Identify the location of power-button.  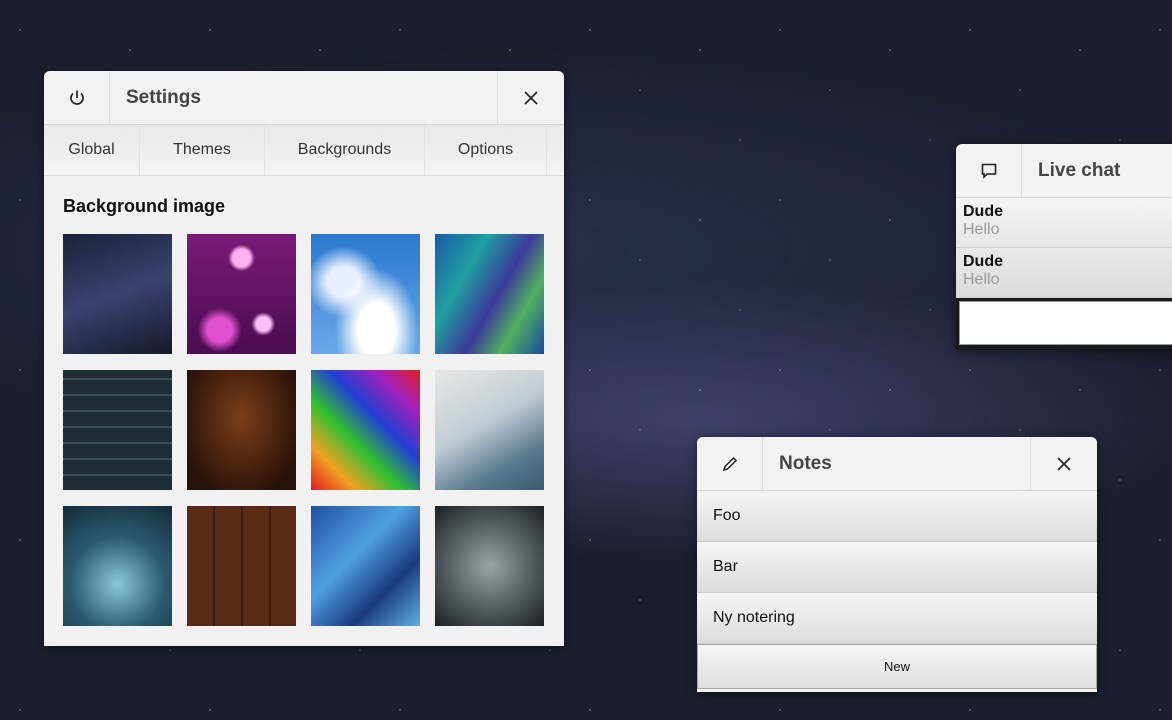
(77, 97).